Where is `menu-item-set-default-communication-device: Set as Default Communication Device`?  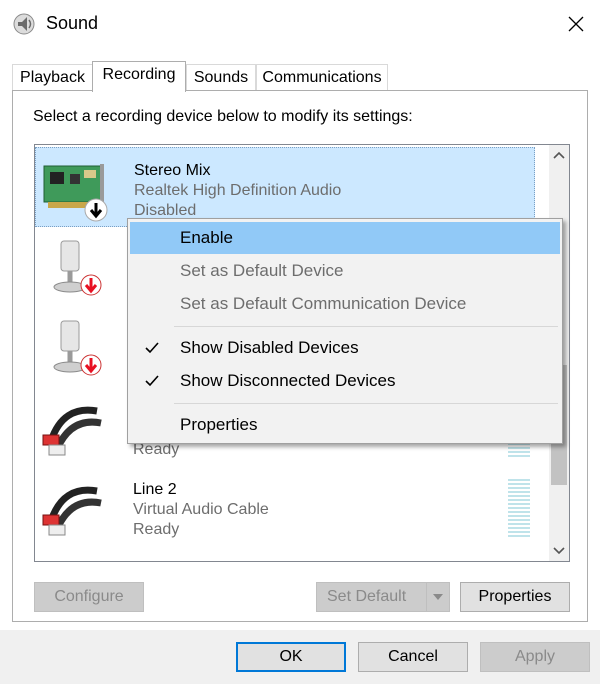
menu-item-set-default-communication-device: Set as Default Communication Device is located at coordinates (345, 304).